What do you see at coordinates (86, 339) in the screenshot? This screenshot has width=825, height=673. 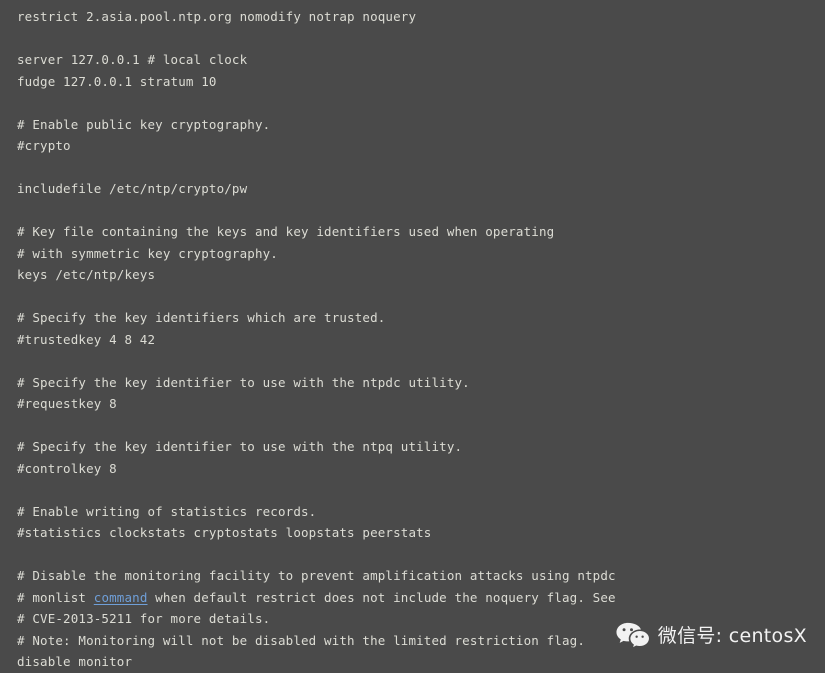 I see `code-line: #trustedkey 4 8 42` at bounding box center [86, 339].